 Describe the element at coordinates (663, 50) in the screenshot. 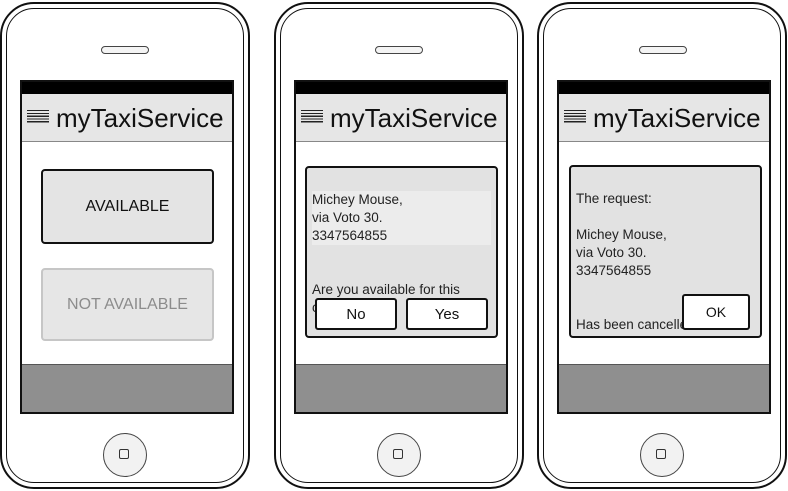

I see `phone-3-speaker` at that location.